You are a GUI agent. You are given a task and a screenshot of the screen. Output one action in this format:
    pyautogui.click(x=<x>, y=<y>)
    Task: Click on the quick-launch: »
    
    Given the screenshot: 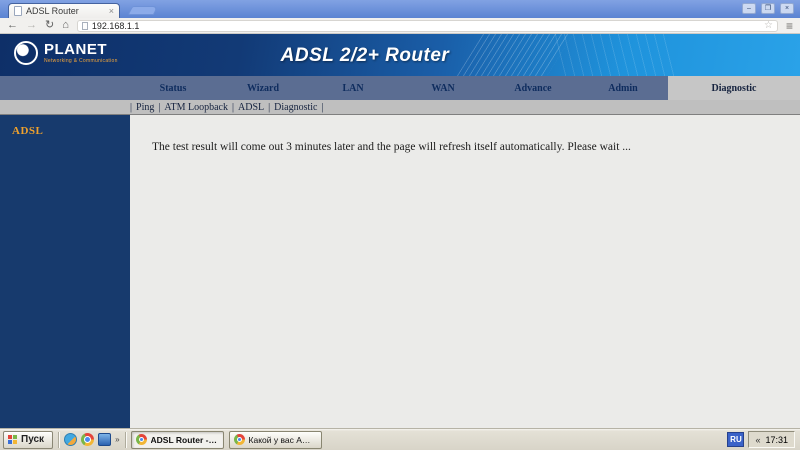 What is the action you would take?
    pyautogui.click(x=92, y=439)
    